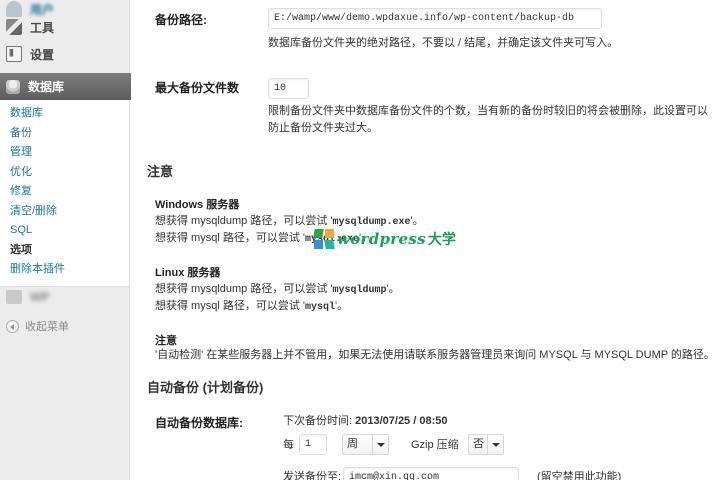  I want to click on watermark-cn: 大学, so click(441, 239).